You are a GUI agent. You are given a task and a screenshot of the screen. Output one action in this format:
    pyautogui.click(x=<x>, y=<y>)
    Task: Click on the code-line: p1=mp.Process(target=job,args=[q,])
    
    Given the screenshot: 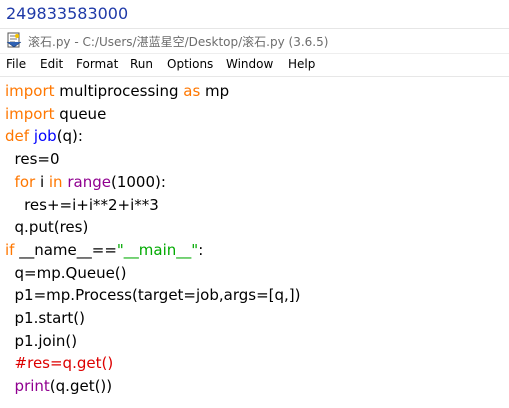 What is the action you would take?
    pyautogui.click(x=153, y=295)
    